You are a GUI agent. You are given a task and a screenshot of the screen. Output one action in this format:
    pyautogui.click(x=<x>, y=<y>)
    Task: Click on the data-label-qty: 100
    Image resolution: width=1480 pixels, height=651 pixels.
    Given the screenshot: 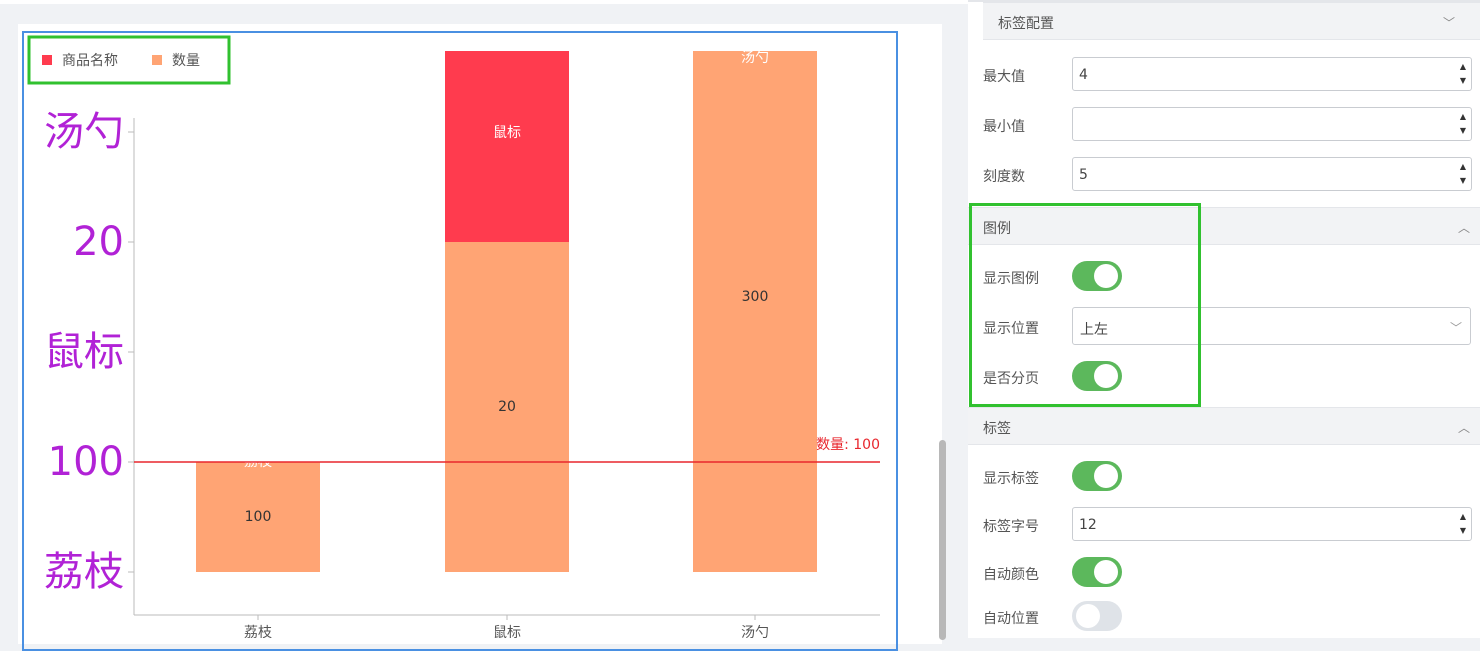 What is the action you would take?
    pyautogui.click(x=258, y=517)
    